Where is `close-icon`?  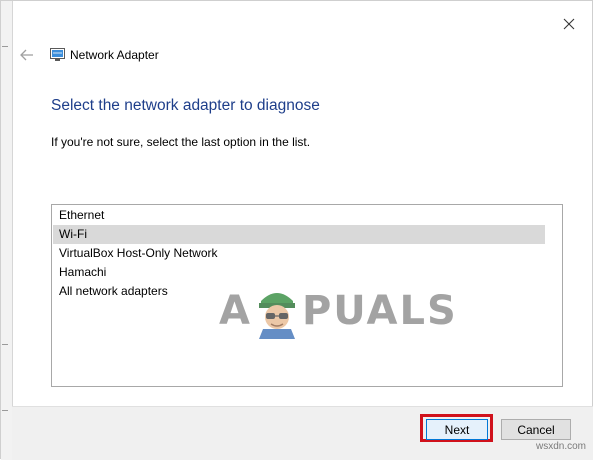 close-icon is located at coordinates (569, 24).